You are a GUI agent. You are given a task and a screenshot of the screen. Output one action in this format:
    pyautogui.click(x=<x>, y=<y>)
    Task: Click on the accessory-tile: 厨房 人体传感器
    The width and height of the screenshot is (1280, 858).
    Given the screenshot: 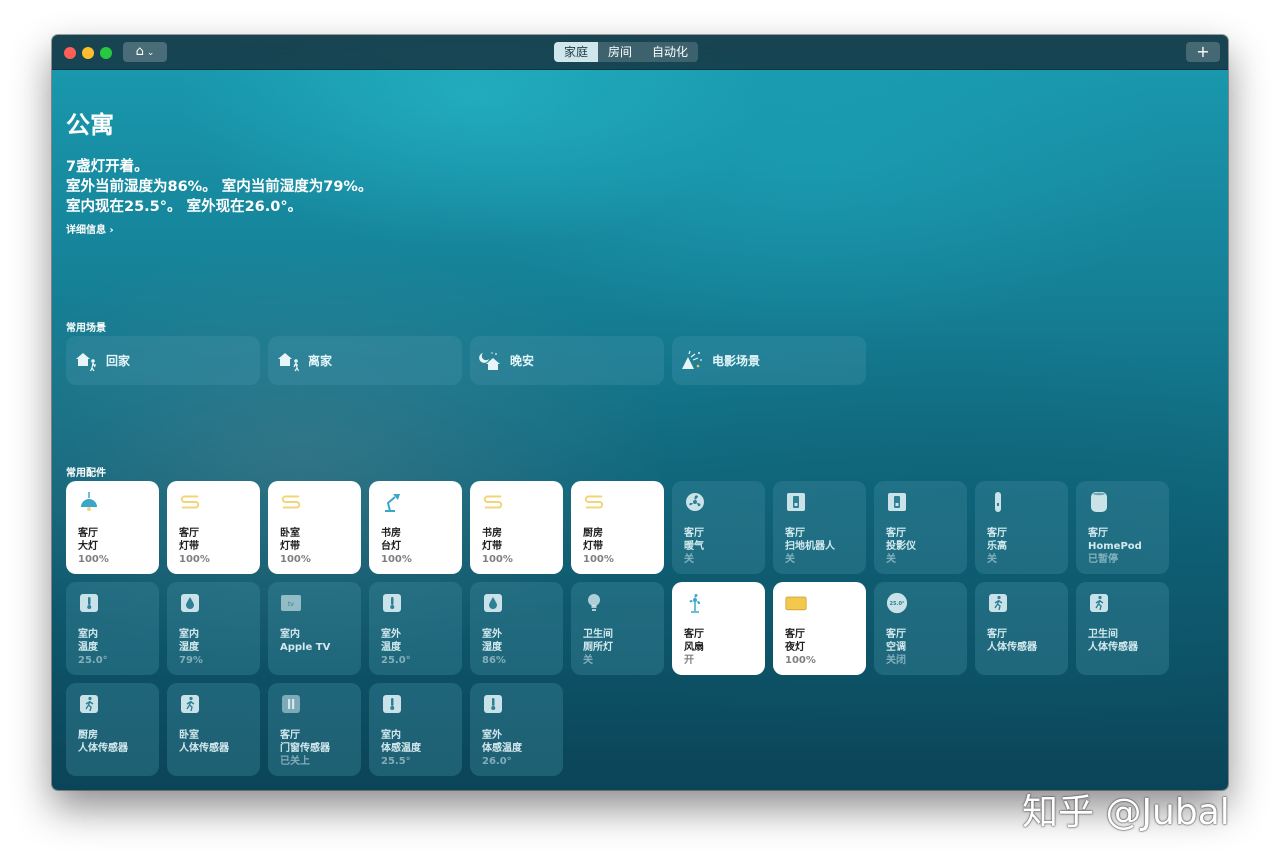 What is the action you would take?
    pyautogui.click(x=112, y=729)
    